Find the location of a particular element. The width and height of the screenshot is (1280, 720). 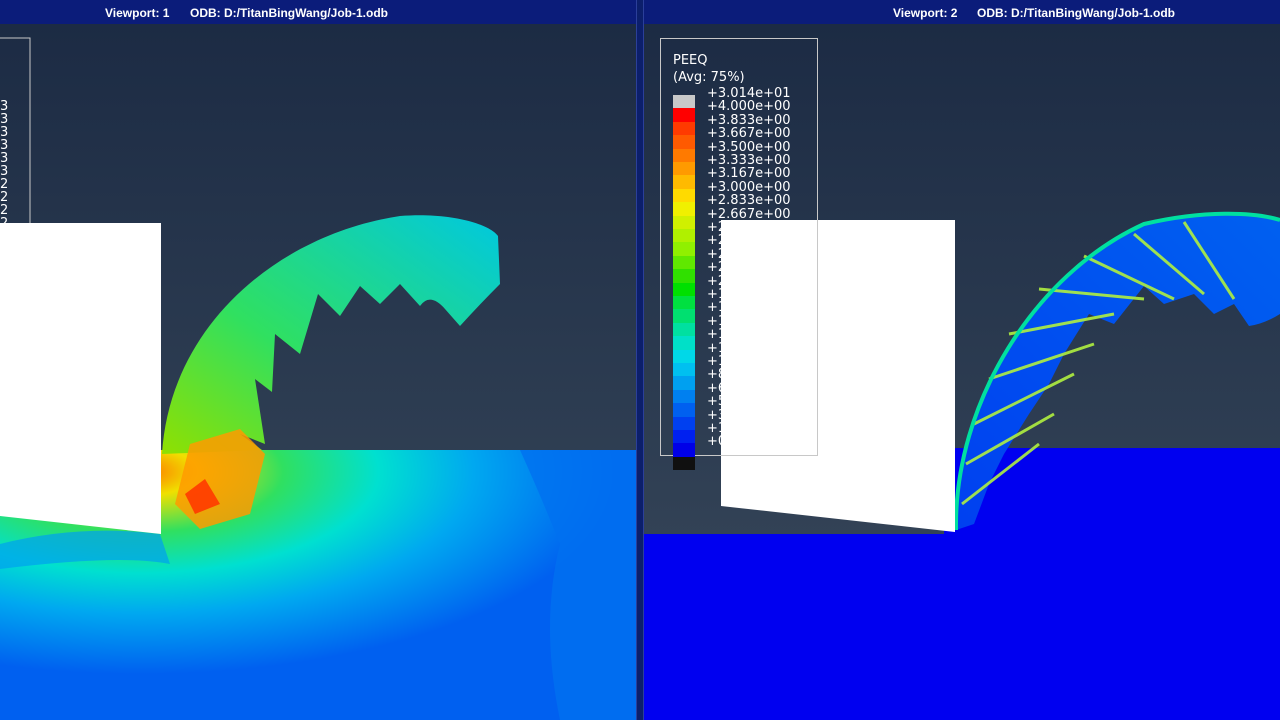

legend-label: +3.833e+00 is located at coordinates (749, 120).